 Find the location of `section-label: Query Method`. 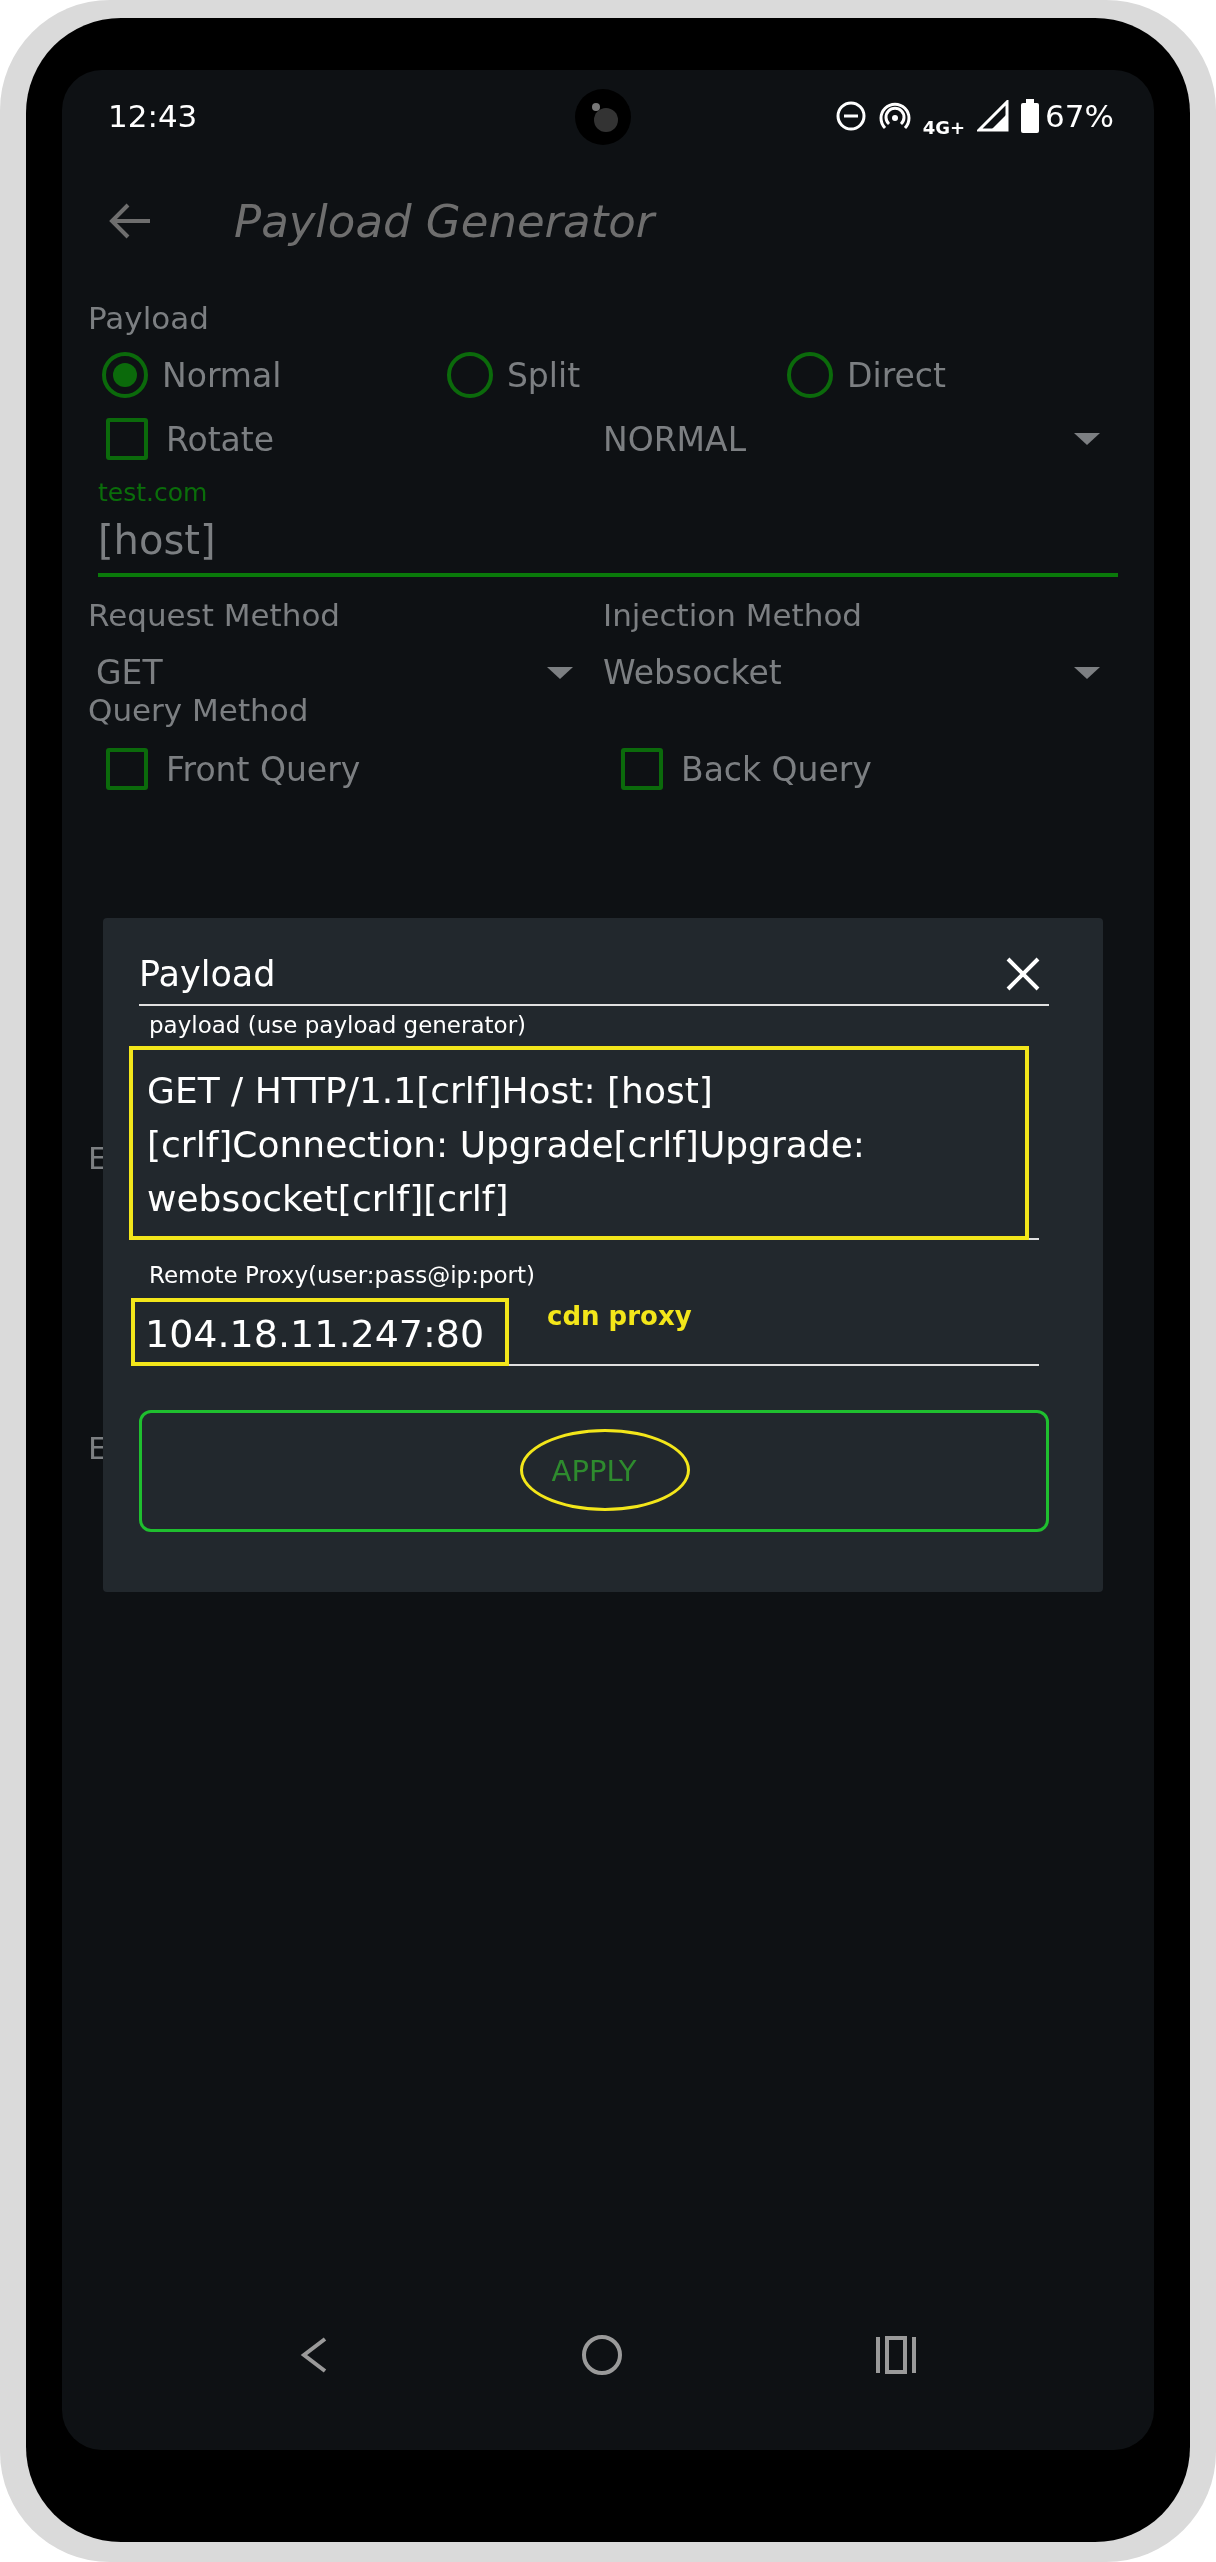

section-label: Query Method is located at coordinates (199, 710).